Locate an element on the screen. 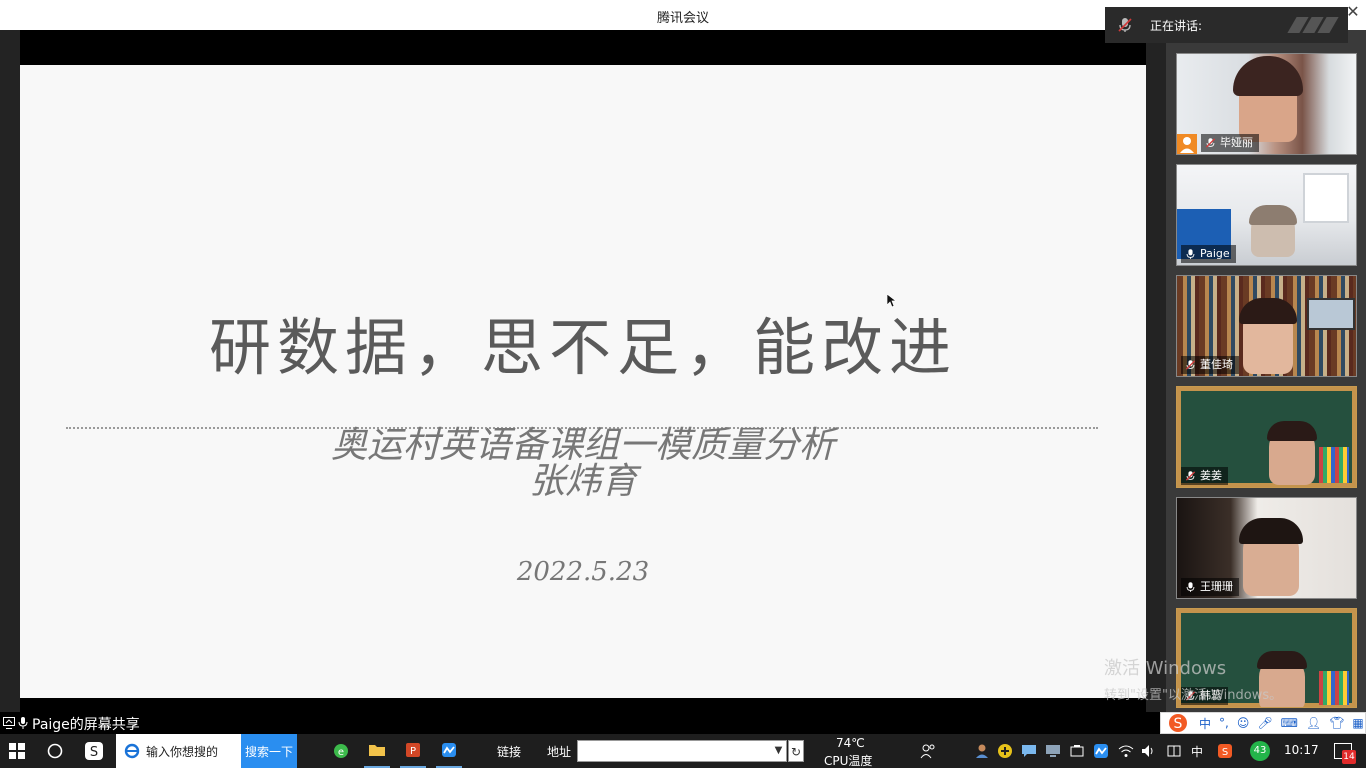 The height and width of the screenshot is (768, 1366). participant-name-tag: 姜姜 is located at coordinates (1204, 476).